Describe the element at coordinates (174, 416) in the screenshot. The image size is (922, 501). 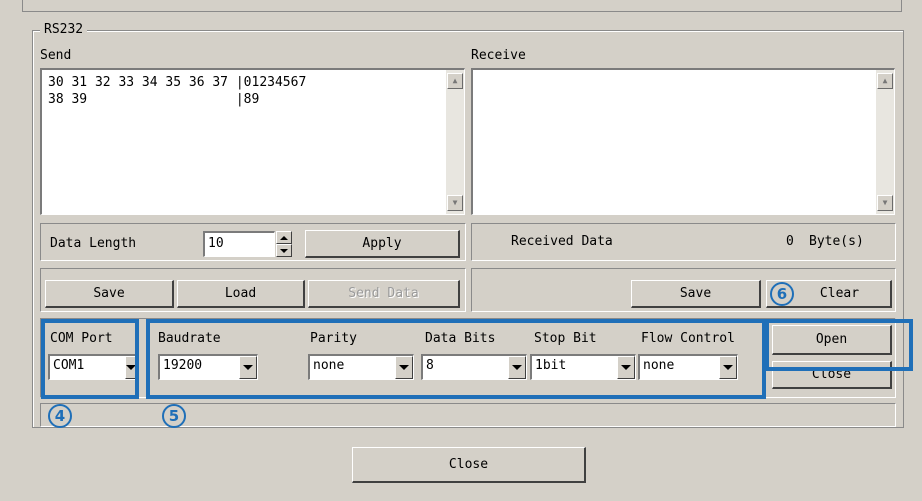
I see `callout-5-badge: 5` at that location.